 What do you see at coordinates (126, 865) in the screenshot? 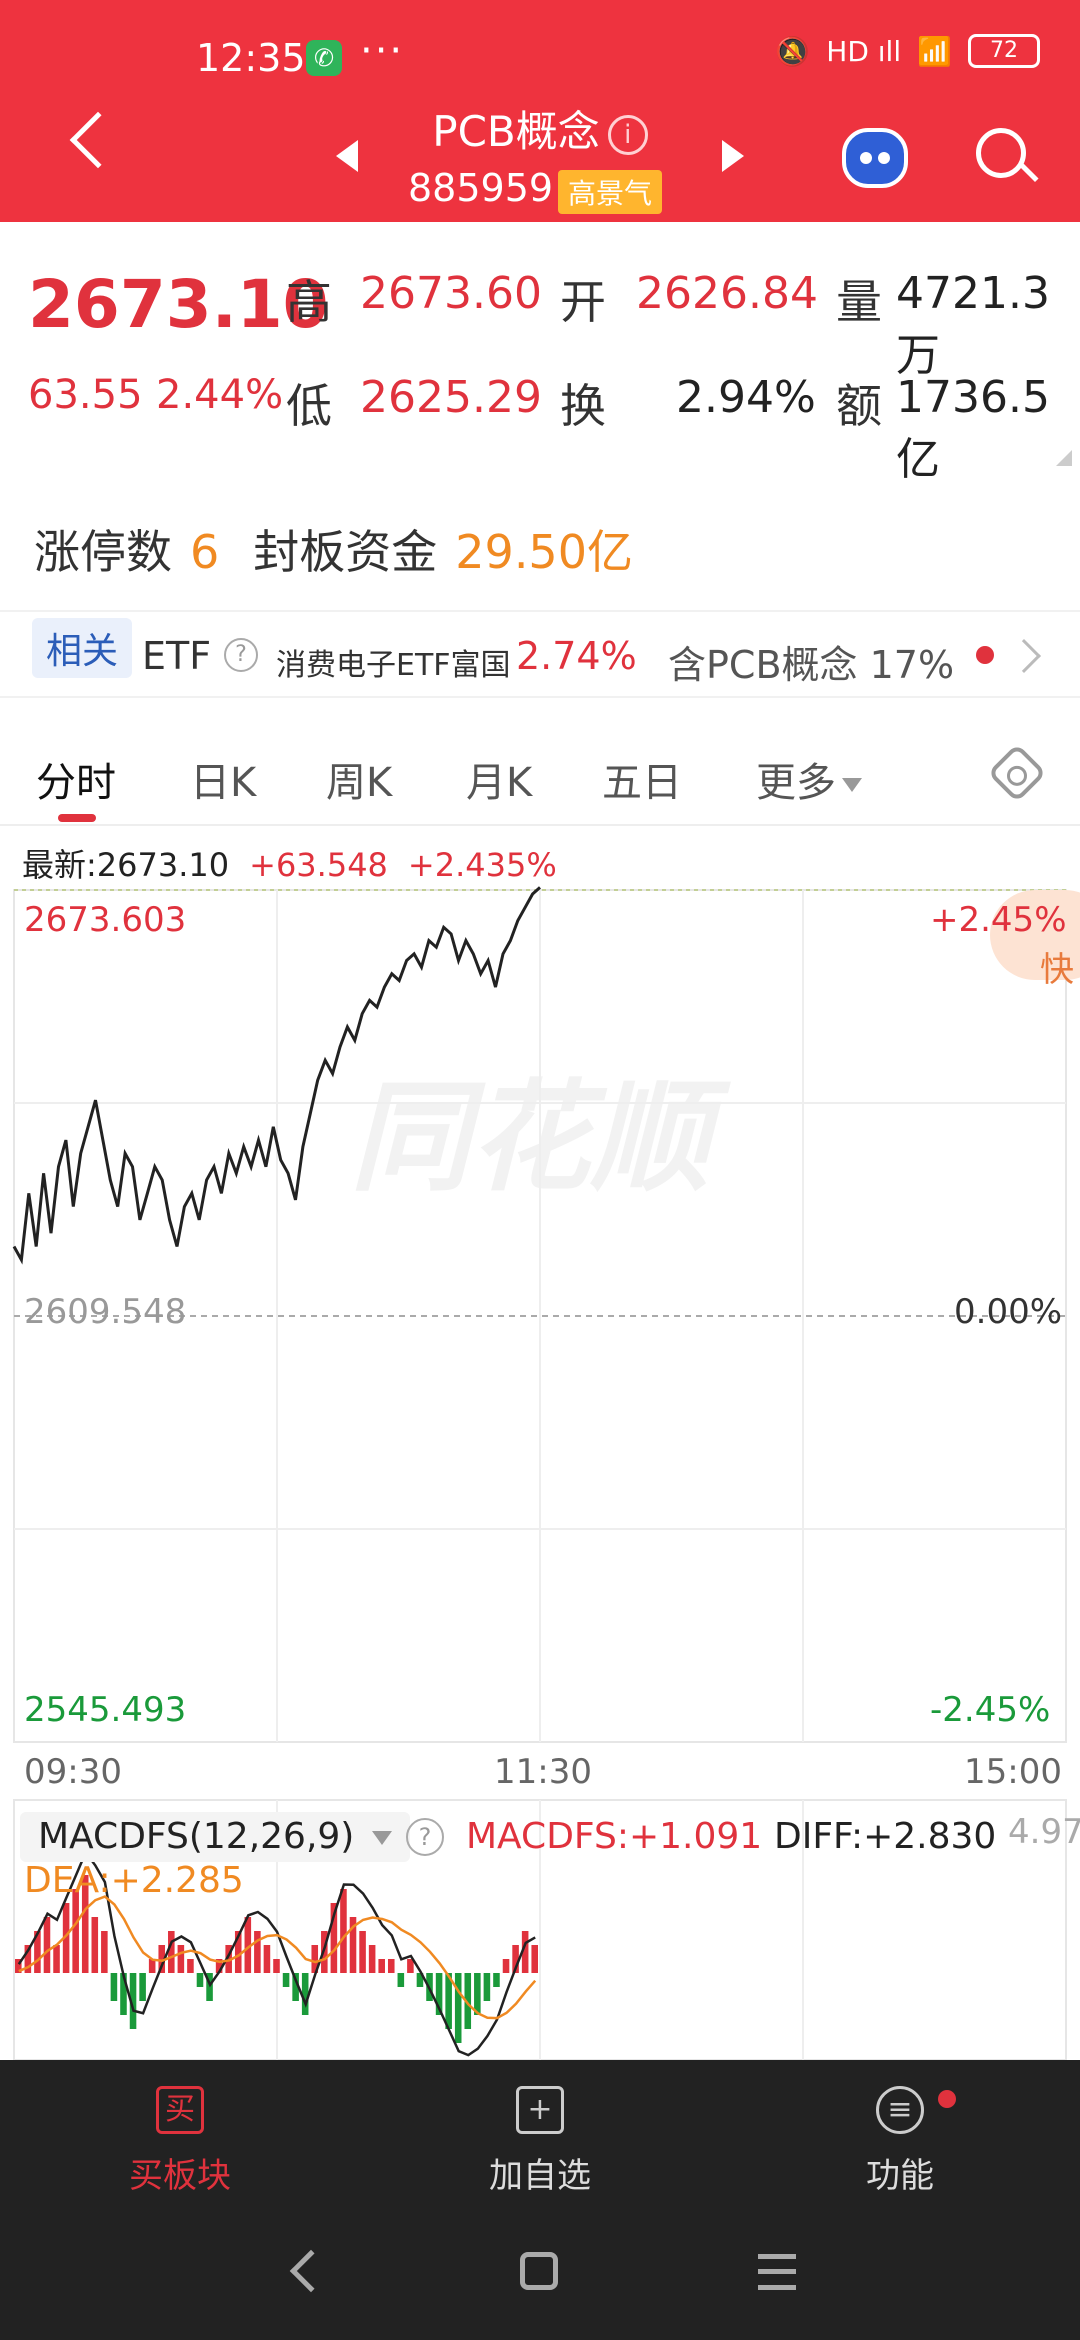
I see `latest-label: 最新:2673.10` at bounding box center [126, 865].